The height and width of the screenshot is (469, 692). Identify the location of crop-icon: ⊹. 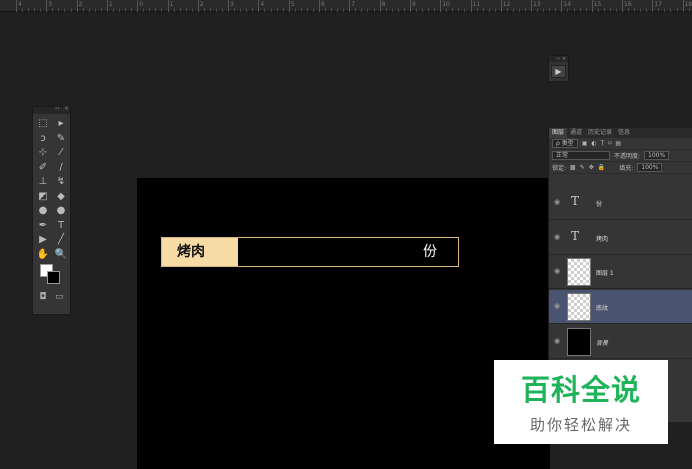
(43, 153).